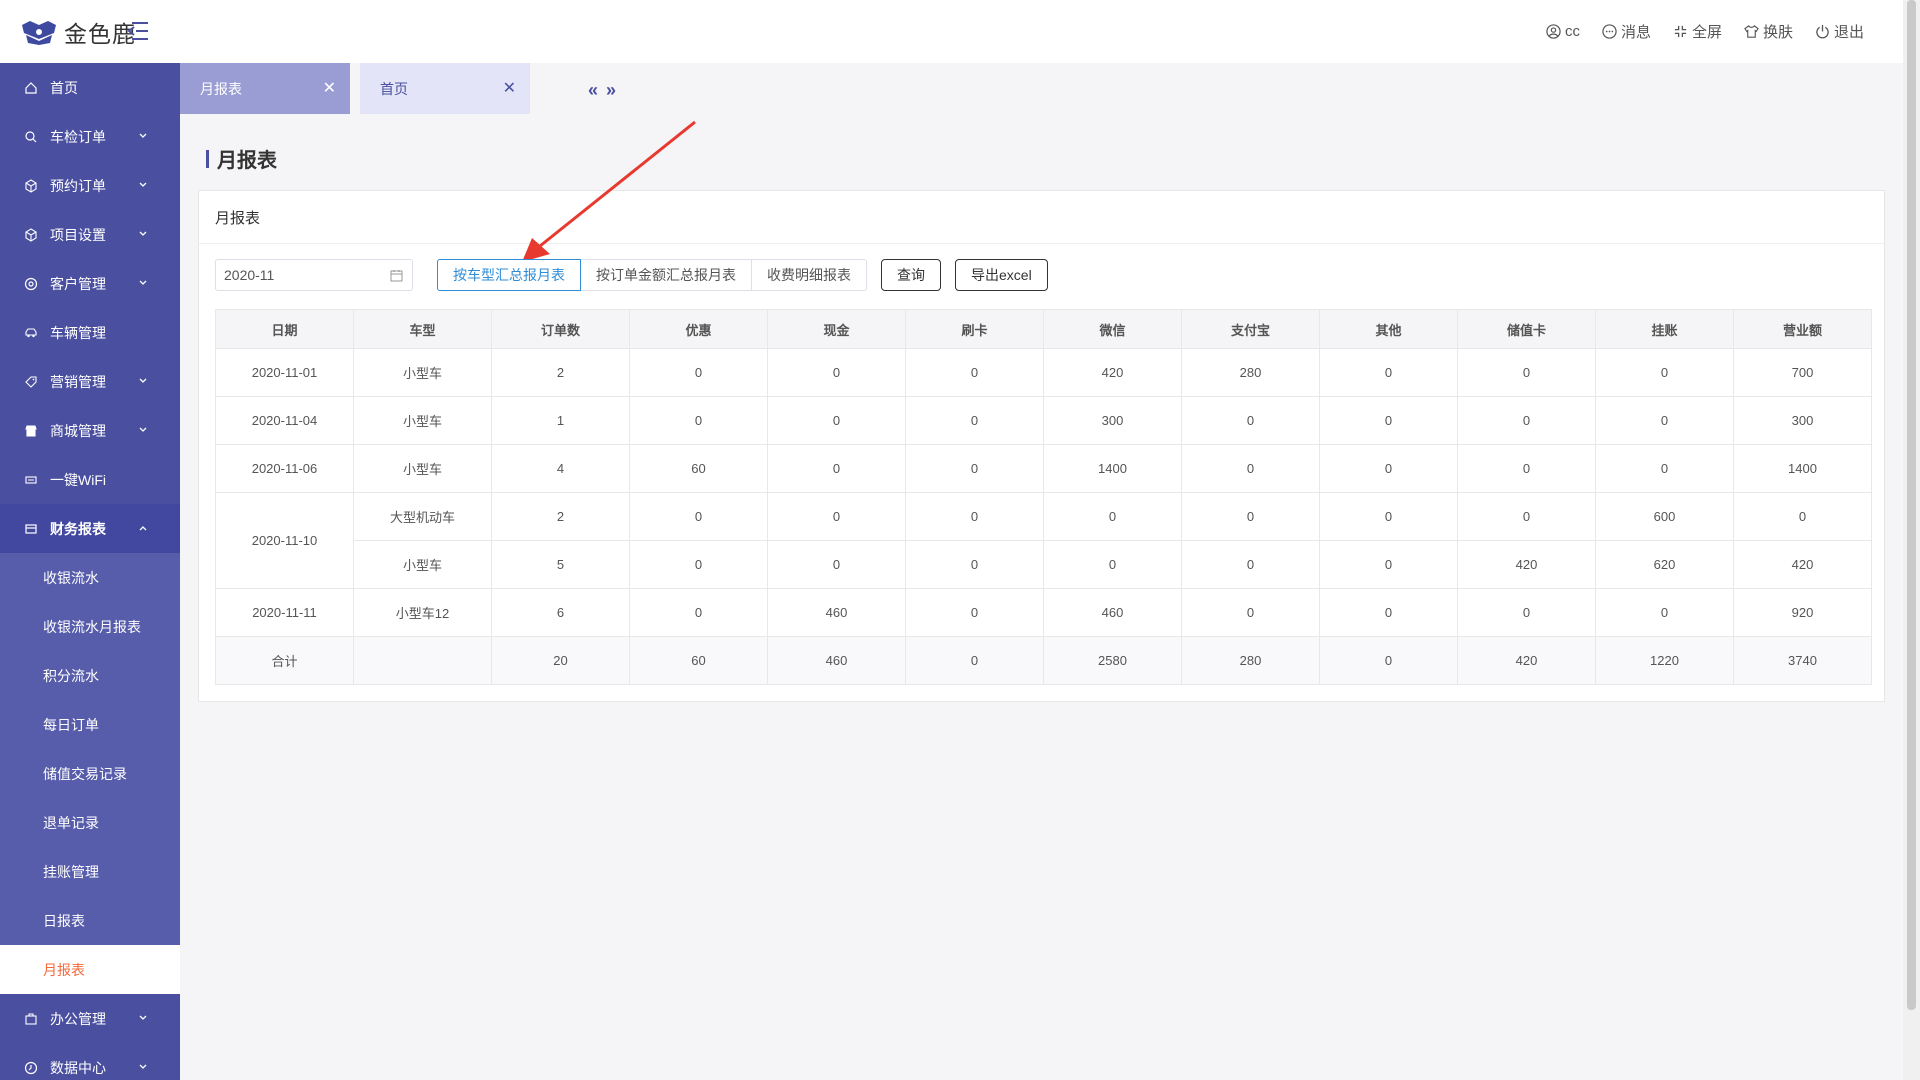 Image resolution: width=1920 pixels, height=1080 pixels. Describe the element at coordinates (445, 88) in the screenshot. I see `tab-home: 首页 ✕` at that location.